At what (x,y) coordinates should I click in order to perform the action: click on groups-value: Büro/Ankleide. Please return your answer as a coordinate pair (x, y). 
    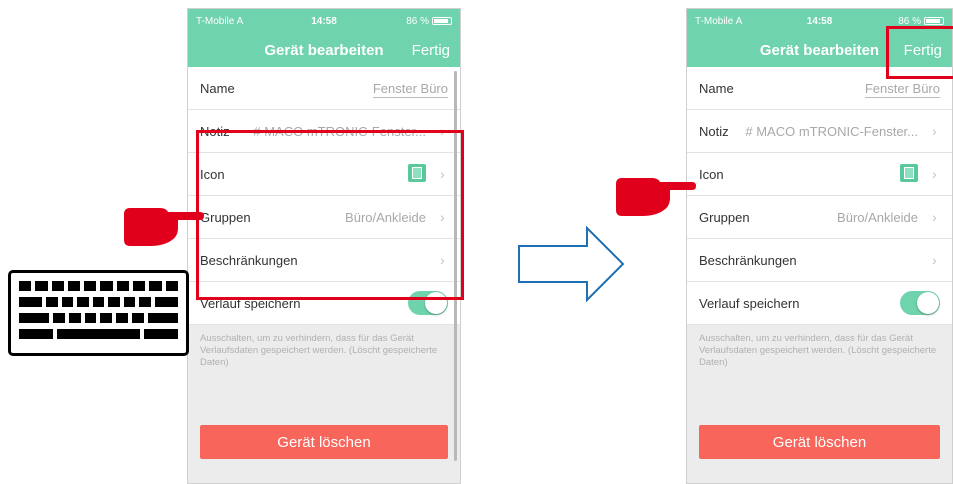
    Looking at the image, I should click on (877, 217).